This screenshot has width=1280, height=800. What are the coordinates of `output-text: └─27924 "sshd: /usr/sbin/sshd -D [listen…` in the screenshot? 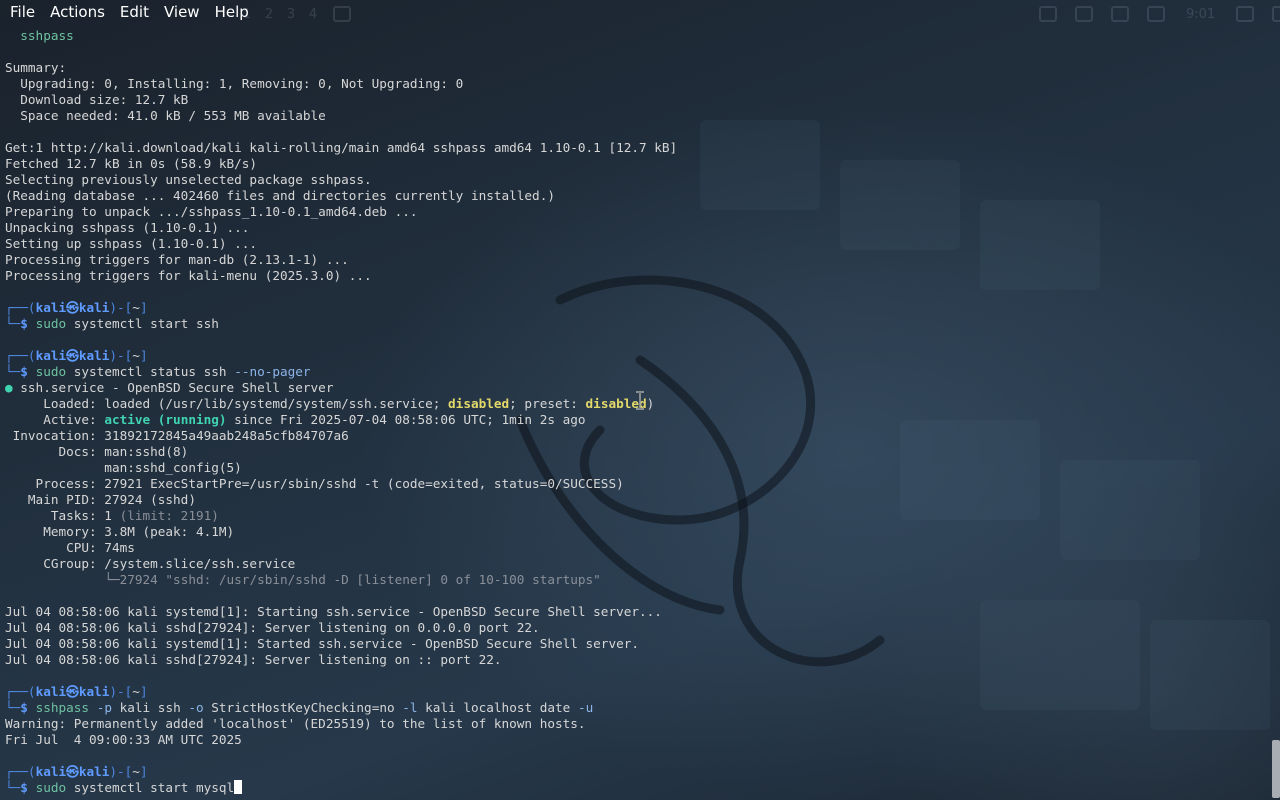 It's located at (352, 579).